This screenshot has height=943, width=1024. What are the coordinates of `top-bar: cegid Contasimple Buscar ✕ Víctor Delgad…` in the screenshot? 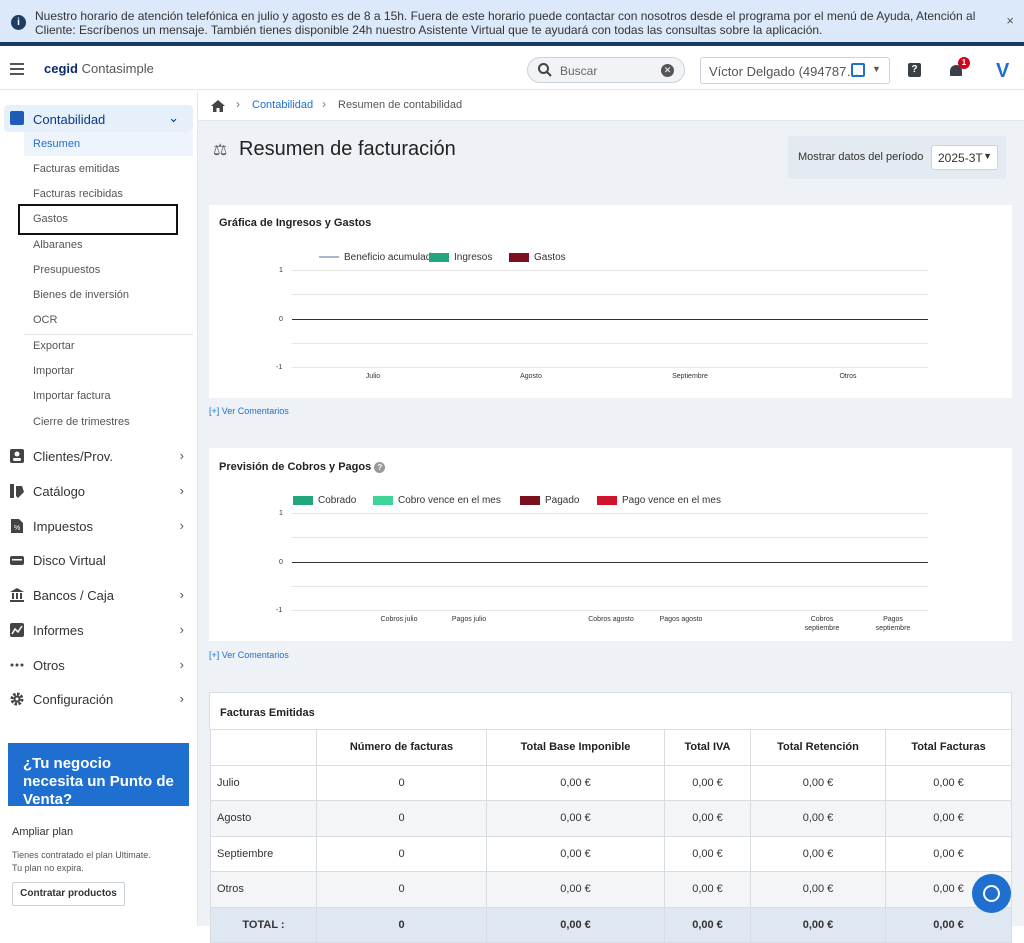 It's located at (512, 70).